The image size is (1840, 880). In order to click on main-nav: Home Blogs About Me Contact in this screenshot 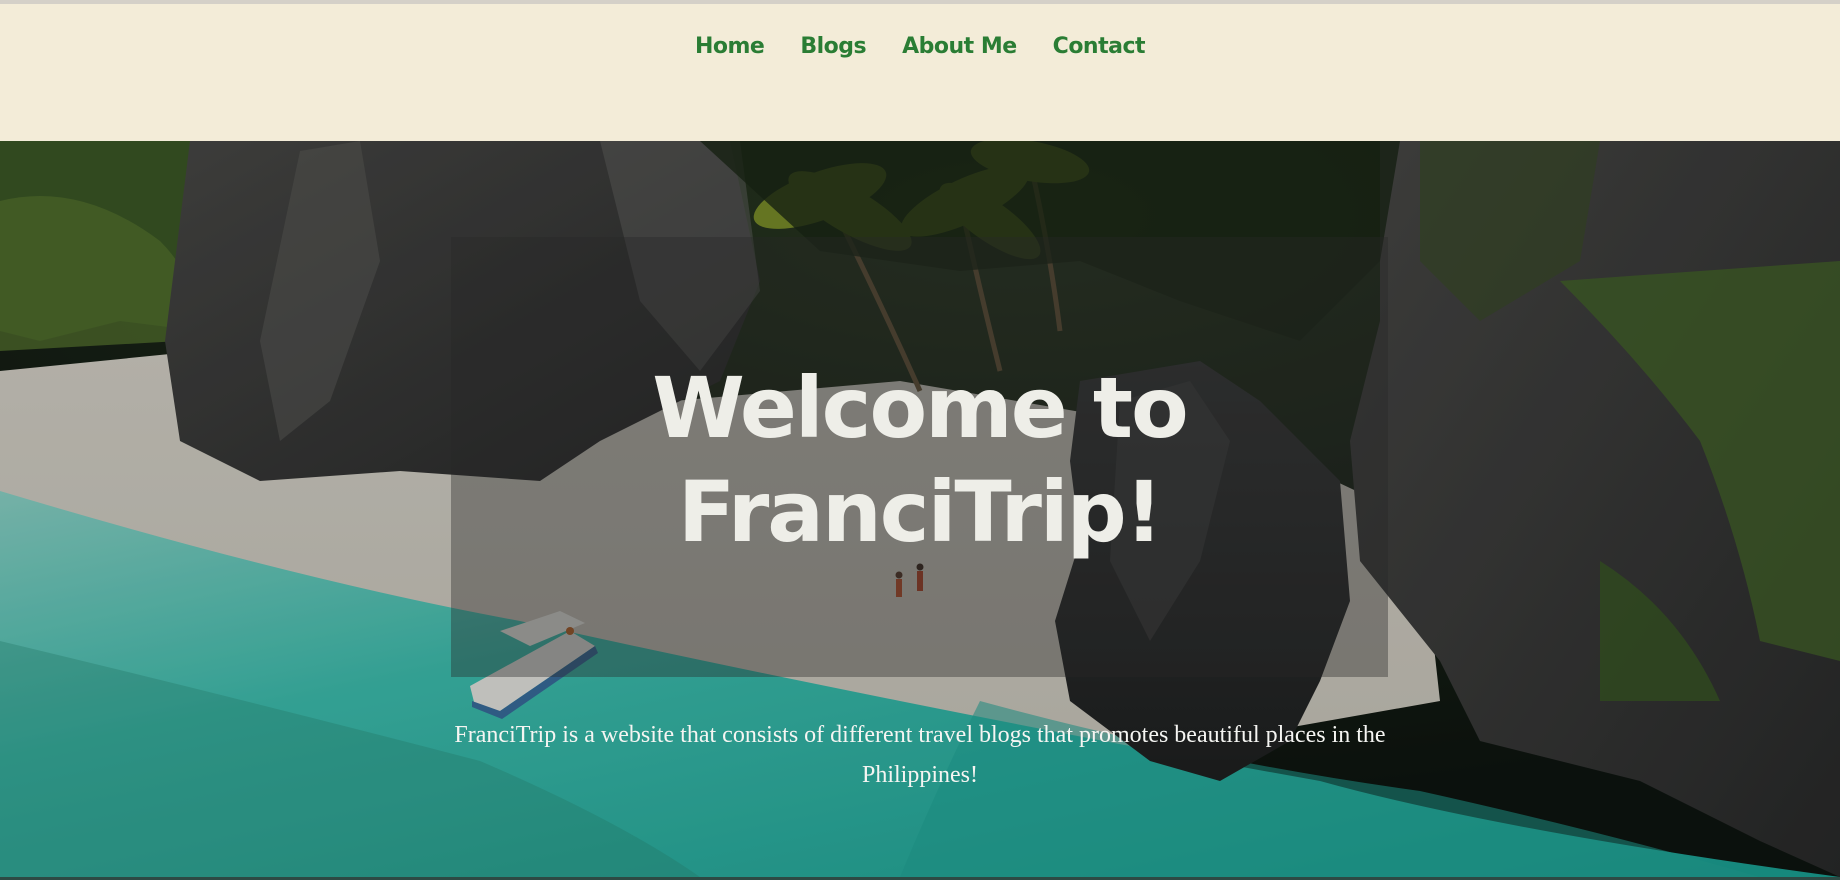, I will do `click(920, 46)`.